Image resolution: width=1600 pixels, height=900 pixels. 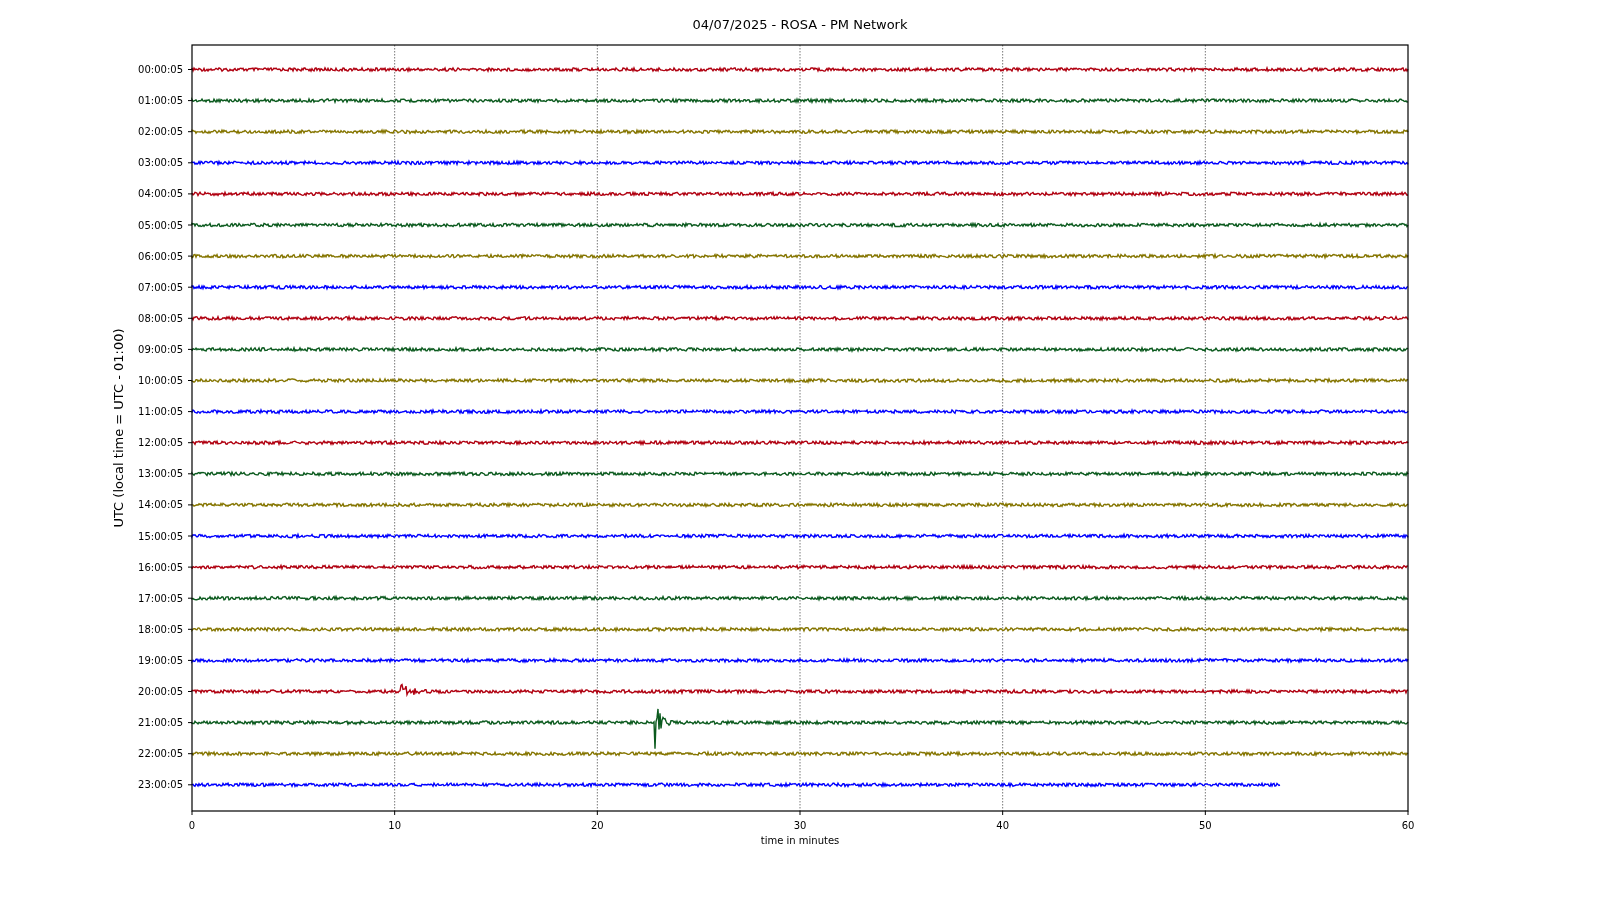 What do you see at coordinates (160, 691) in the screenshot?
I see `tick-label: 20:00:05` at bounding box center [160, 691].